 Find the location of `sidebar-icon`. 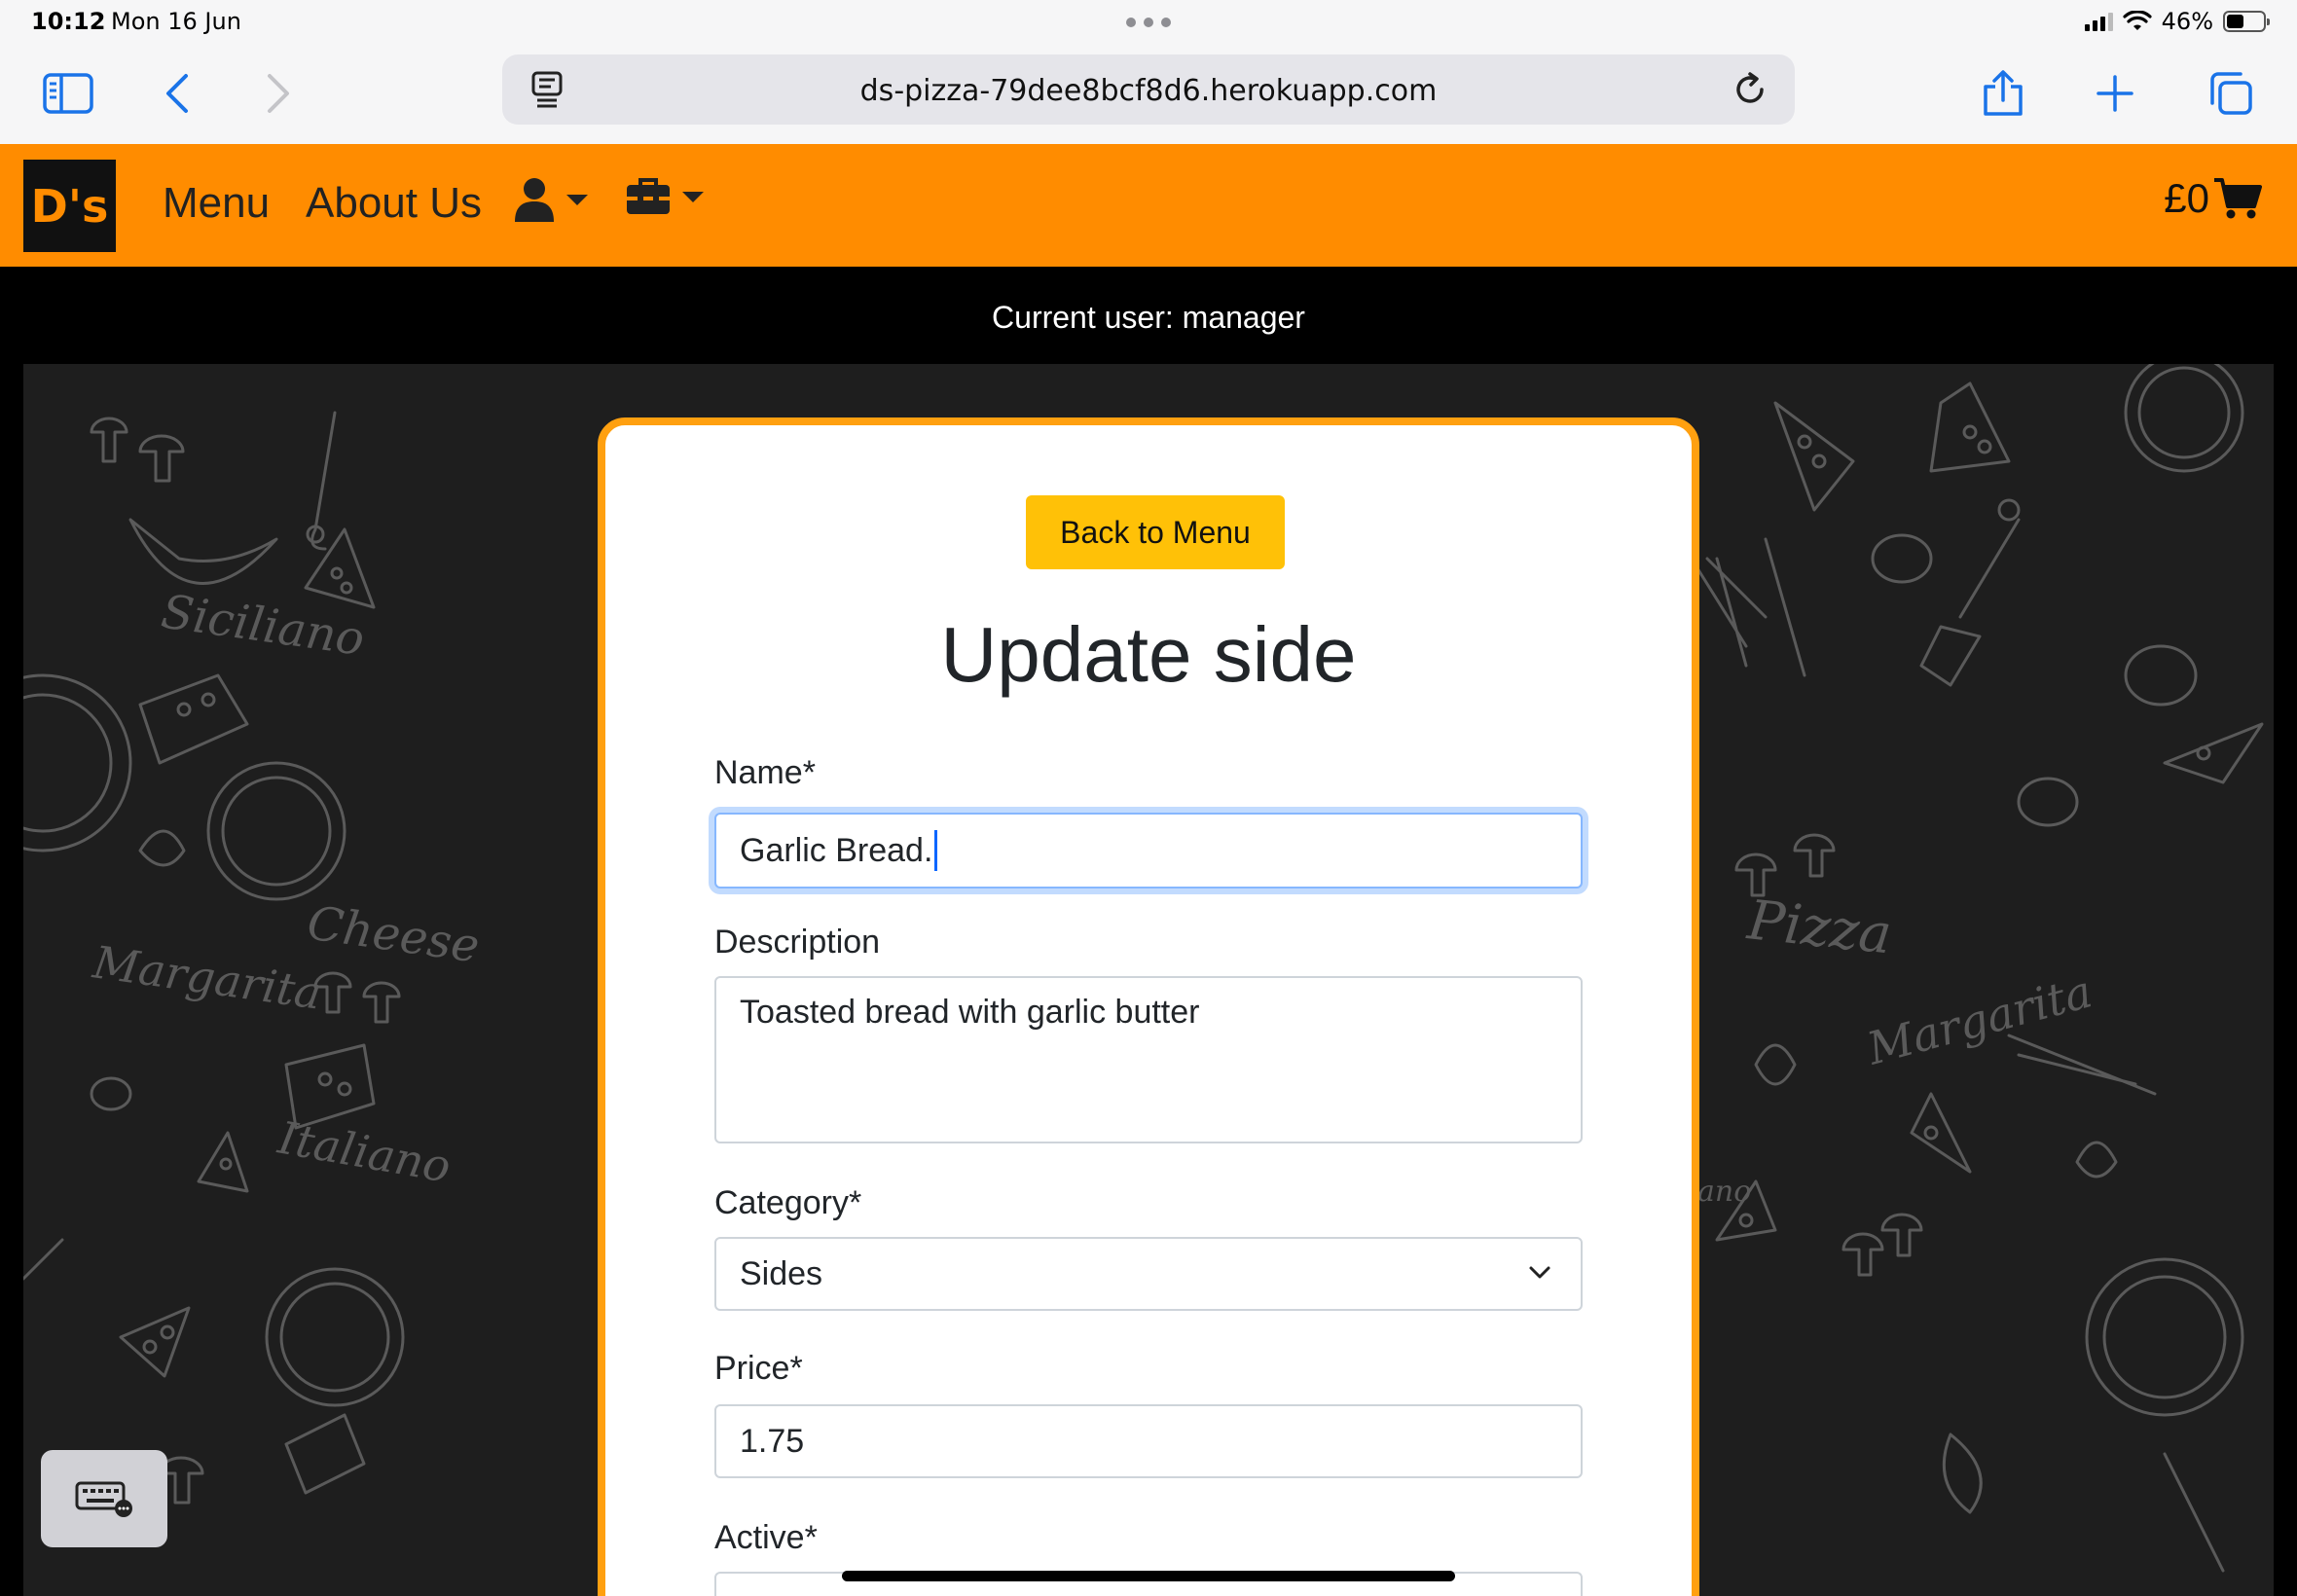

sidebar-icon is located at coordinates (68, 93).